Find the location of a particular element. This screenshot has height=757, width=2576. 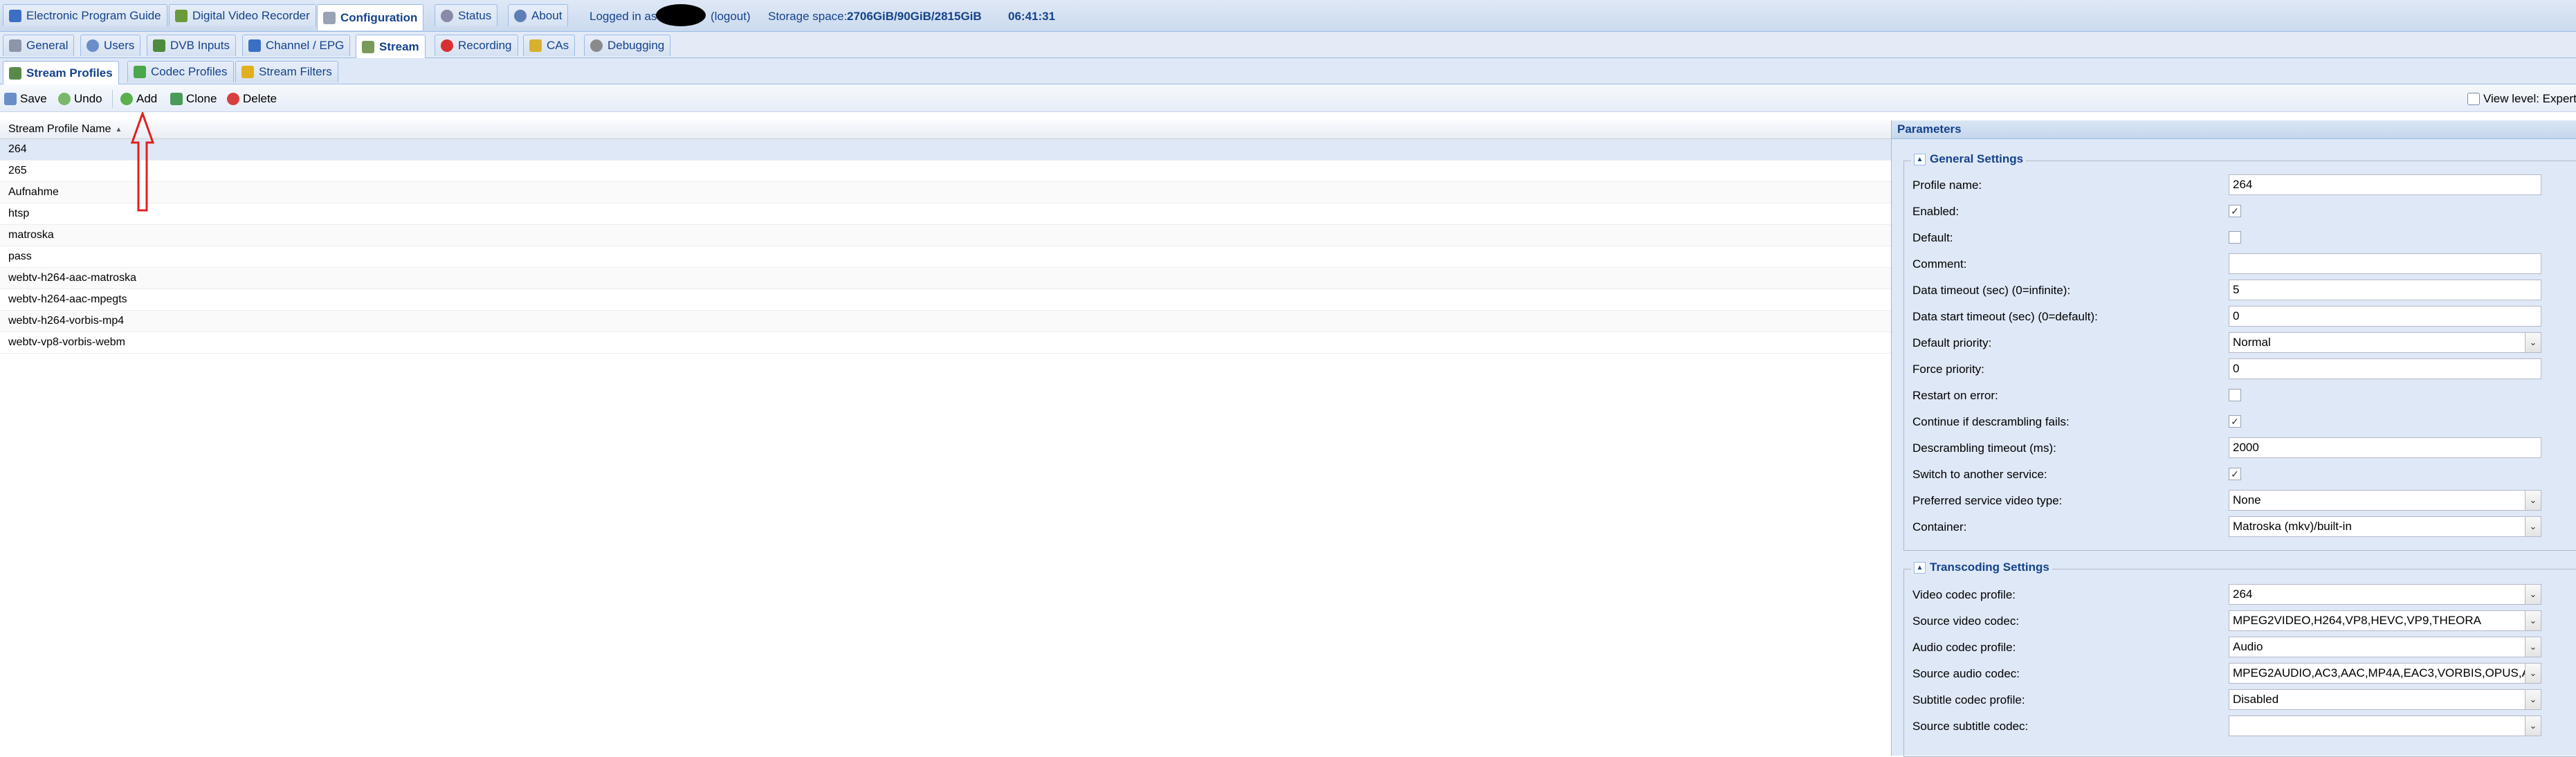

tab-stream-filters: Stream Filters is located at coordinates (287, 71).